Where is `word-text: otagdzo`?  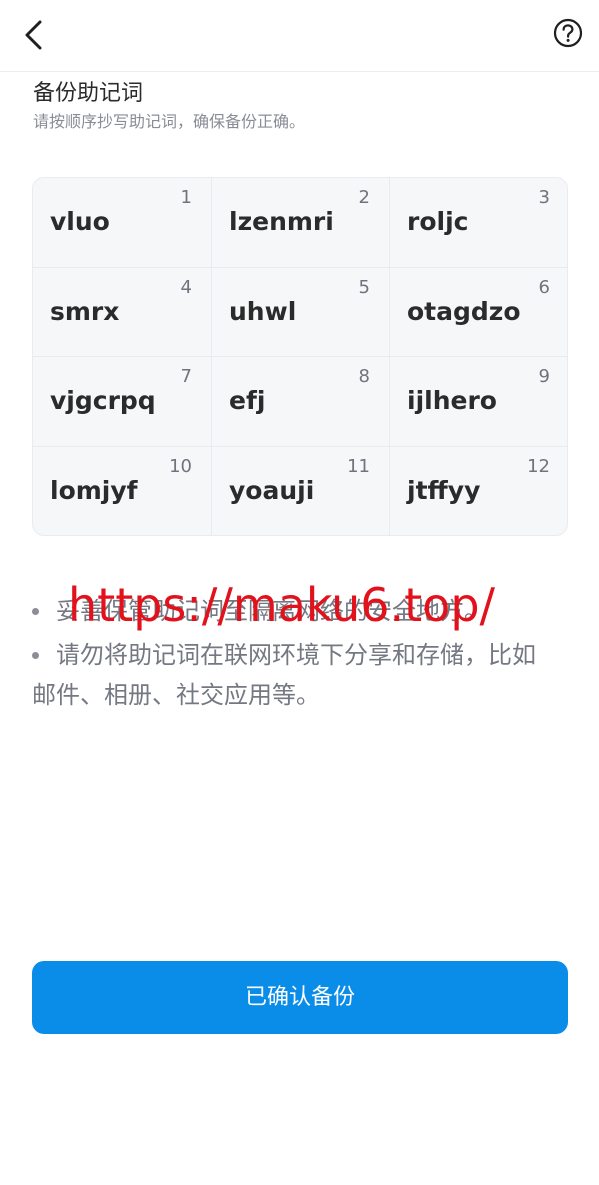 word-text: otagdzo is located at coordinates (464, 311).